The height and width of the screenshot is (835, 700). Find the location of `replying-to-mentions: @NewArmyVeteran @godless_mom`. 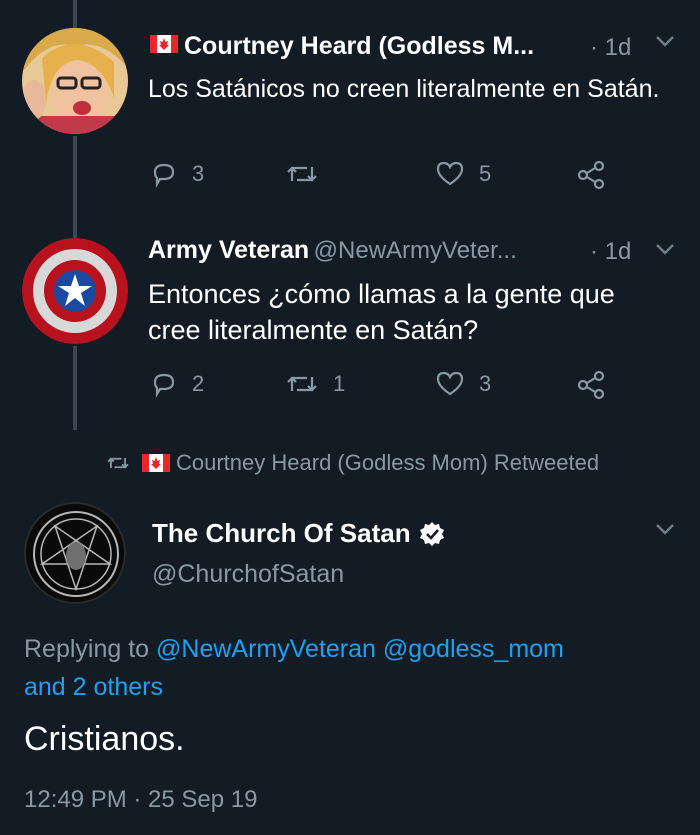

replying-to-mentions: @NewArmyVeteran @godless_mom is located at coordinates (360, 649).